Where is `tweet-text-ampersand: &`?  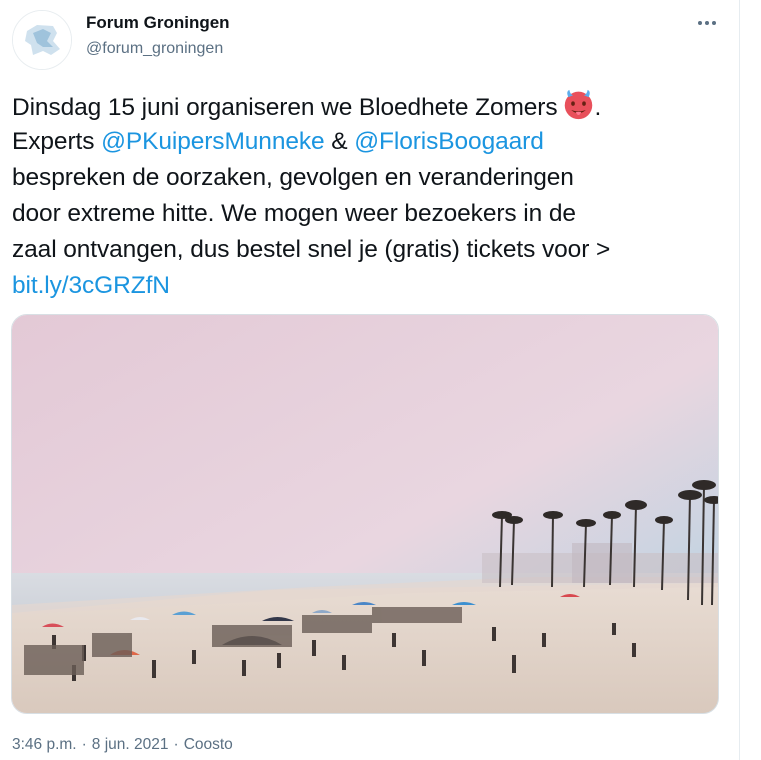
tweet-text-ampersand: & is located at coordinates (339, 141).